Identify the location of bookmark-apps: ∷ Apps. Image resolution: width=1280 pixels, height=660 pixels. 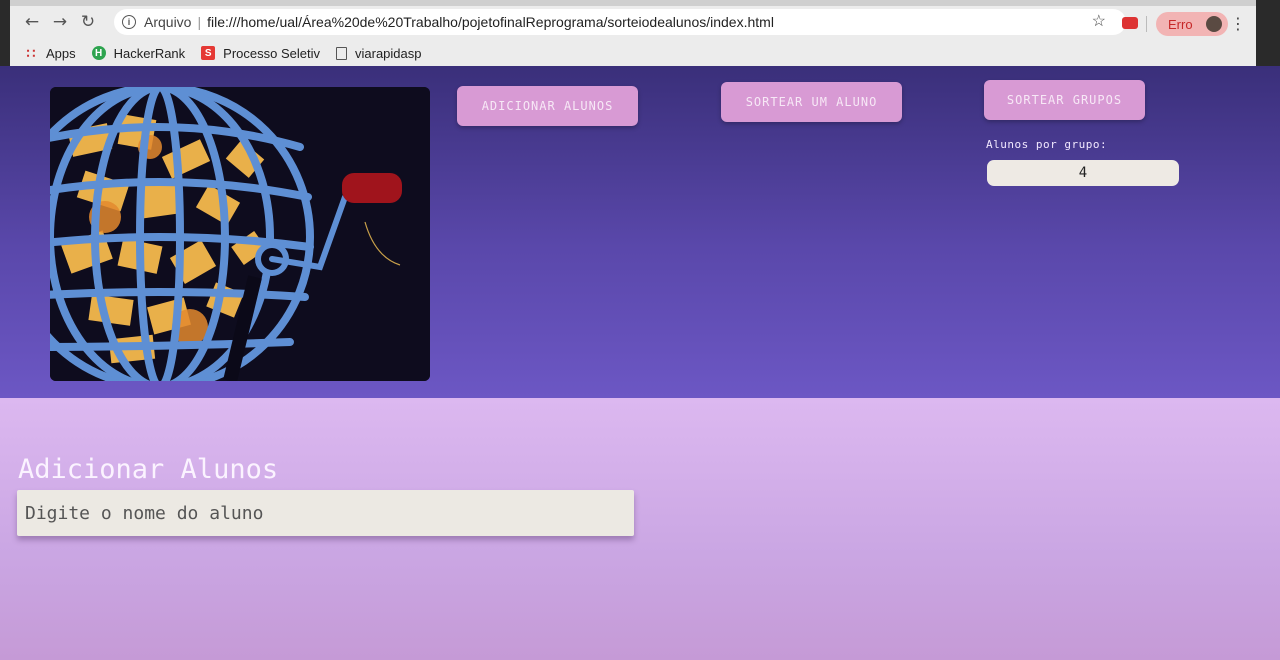
(50, 52).